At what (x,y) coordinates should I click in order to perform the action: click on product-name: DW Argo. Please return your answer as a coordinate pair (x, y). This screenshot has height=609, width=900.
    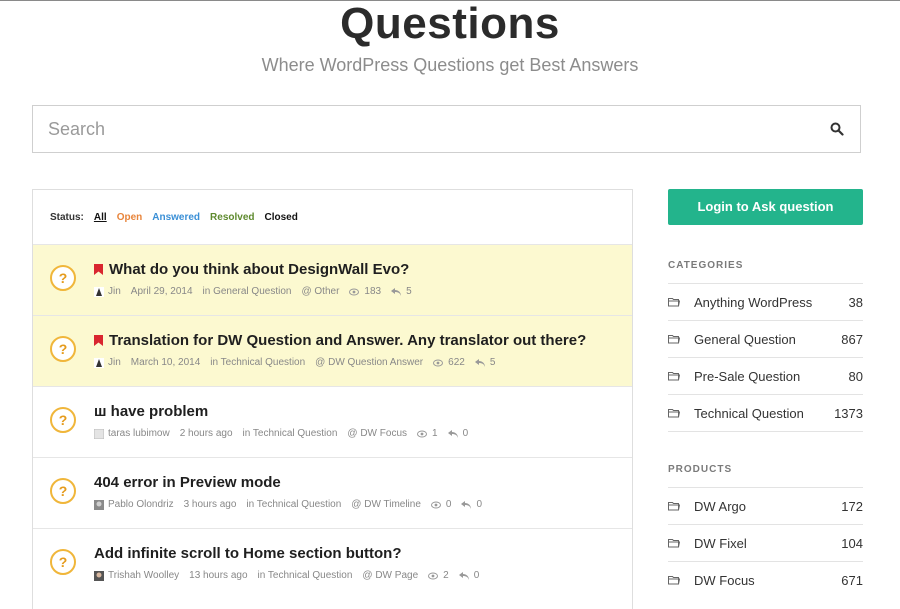
    Looking at the image, I should click on (720, 506).